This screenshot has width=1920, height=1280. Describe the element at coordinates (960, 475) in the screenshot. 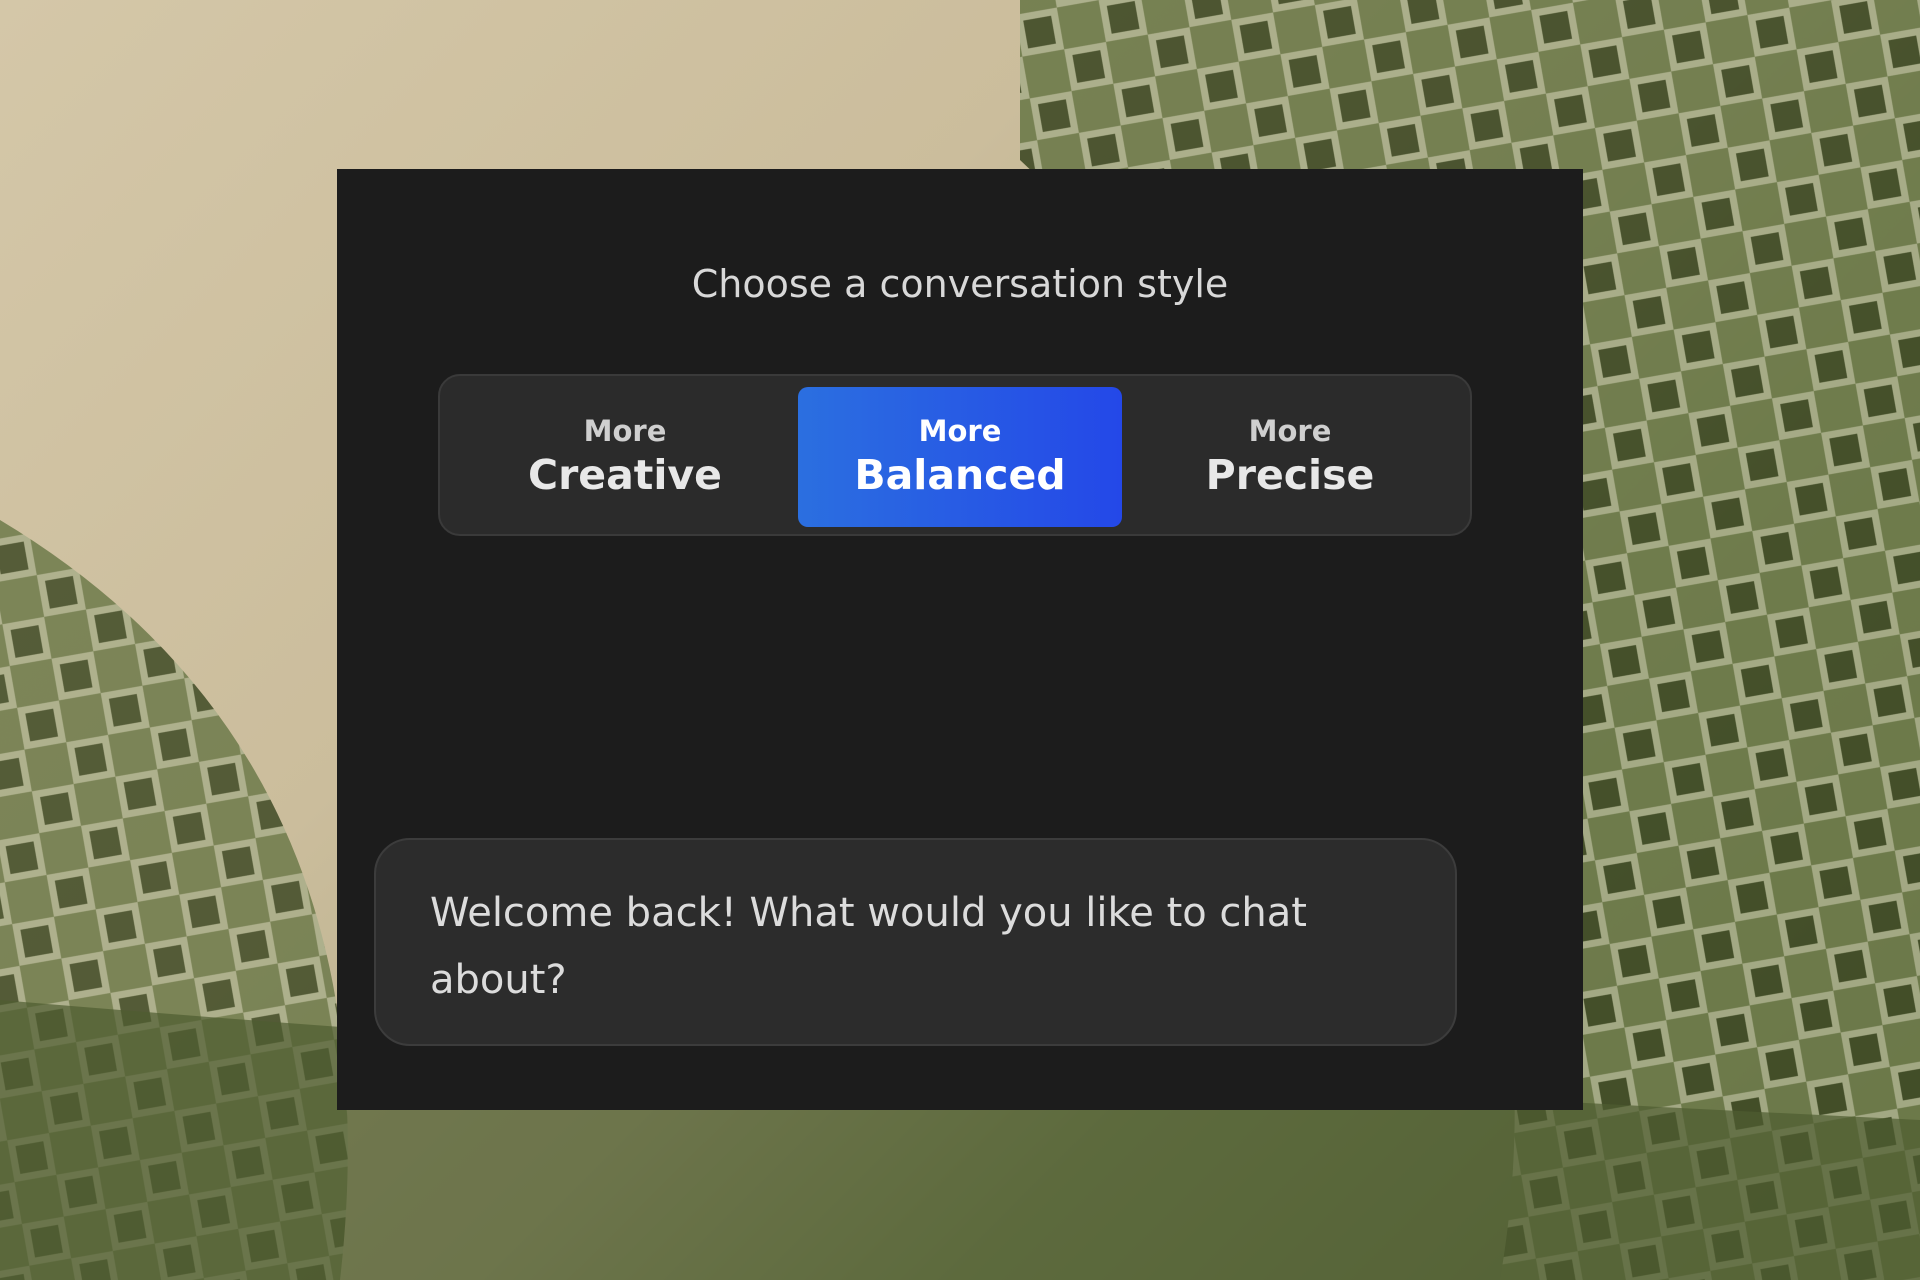

I see `style-option-label: Balanced` at that location.